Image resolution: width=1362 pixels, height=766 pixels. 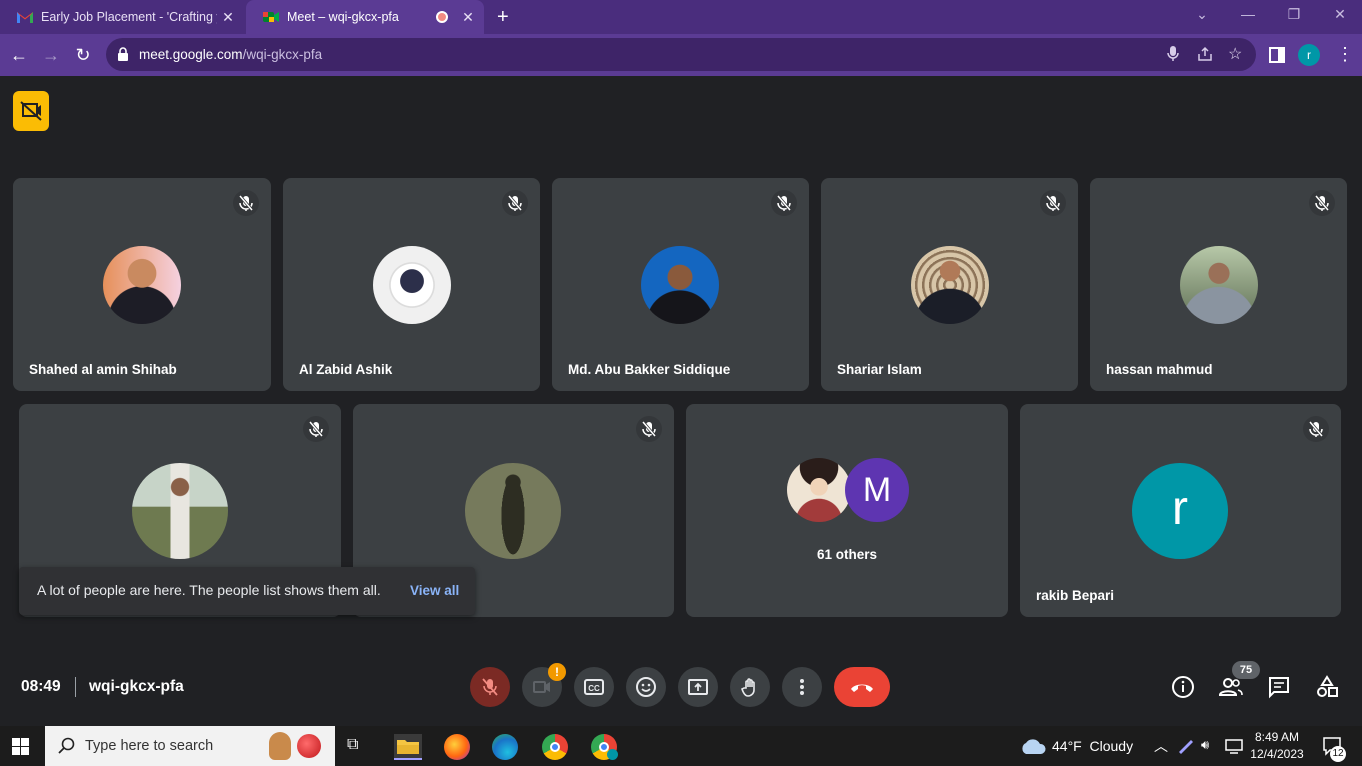 I want to click on people-icon, so click(x=1230, y=687).